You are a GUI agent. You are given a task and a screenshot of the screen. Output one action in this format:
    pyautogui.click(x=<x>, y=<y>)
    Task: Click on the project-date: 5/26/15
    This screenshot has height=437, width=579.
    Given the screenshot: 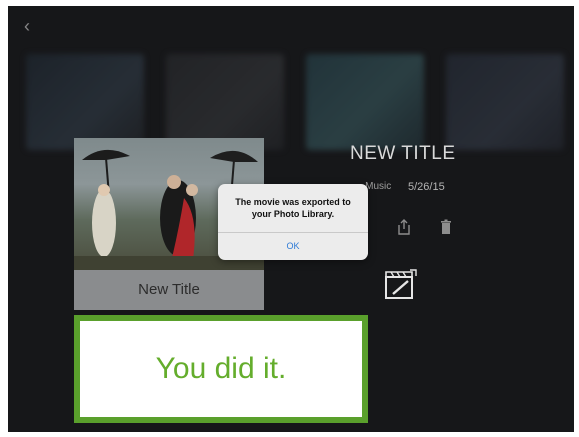 What is the action you would take?
    pyautogui.click(x=426, y=187)
    